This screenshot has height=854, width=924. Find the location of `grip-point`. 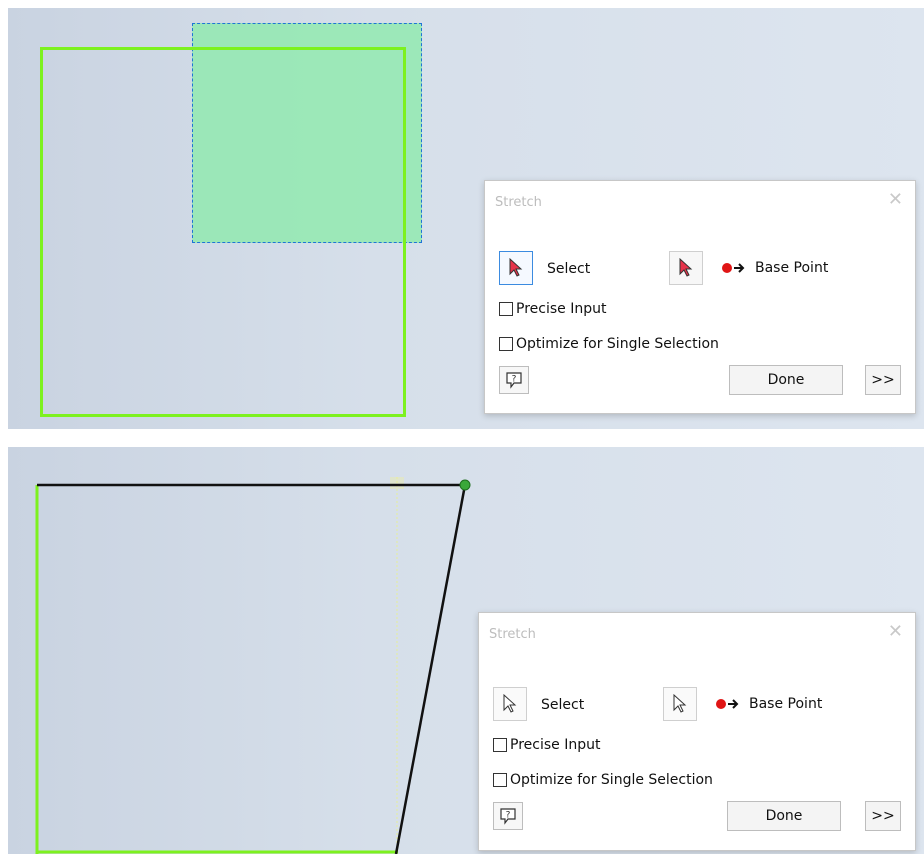

grip-point is located at coordinates (465, 485).